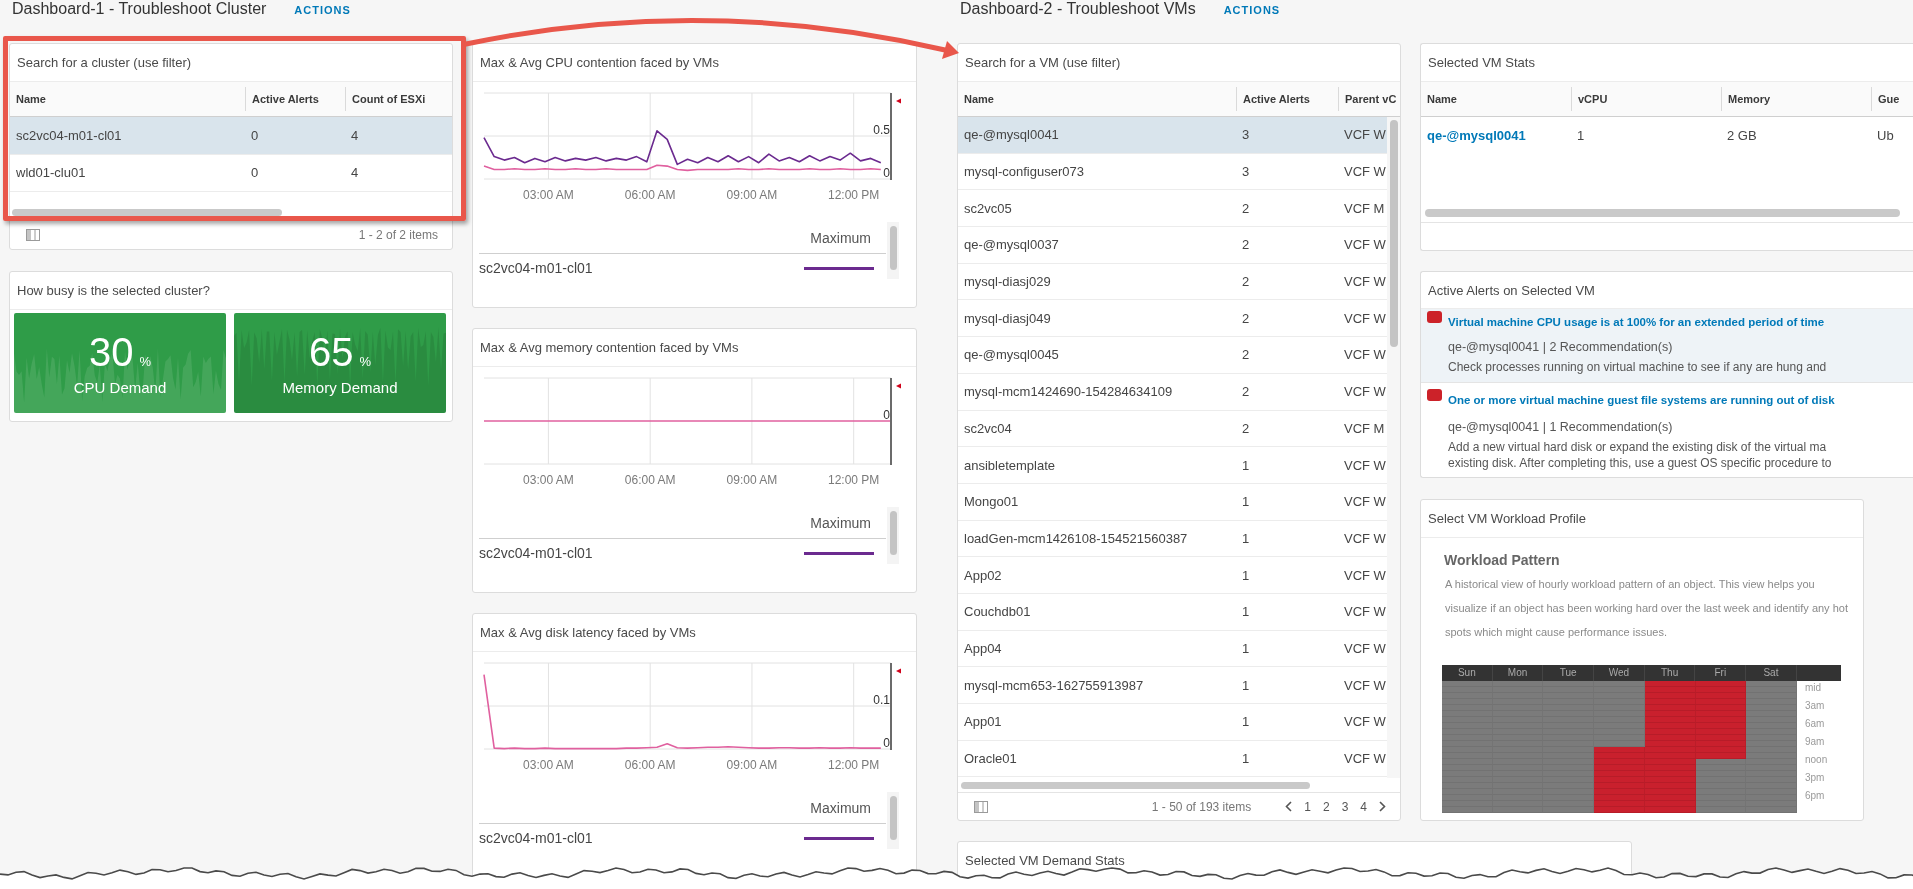 This screenshot has height=889, width=1913. I want to click on day-label: Mon, so click(1517, 673).